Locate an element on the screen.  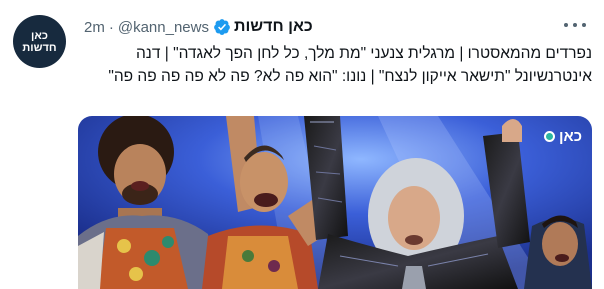
verified-badge-icon is located at coordinates (222, 27).